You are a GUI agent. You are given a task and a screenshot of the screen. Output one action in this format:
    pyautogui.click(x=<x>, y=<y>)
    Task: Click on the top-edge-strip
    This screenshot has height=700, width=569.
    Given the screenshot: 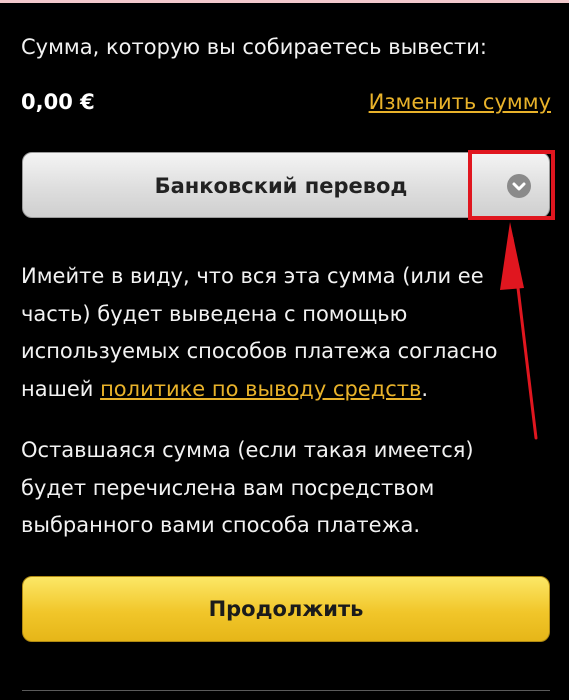 What is the action you would take?
    pyautogui.click(x=284, y=1)
    